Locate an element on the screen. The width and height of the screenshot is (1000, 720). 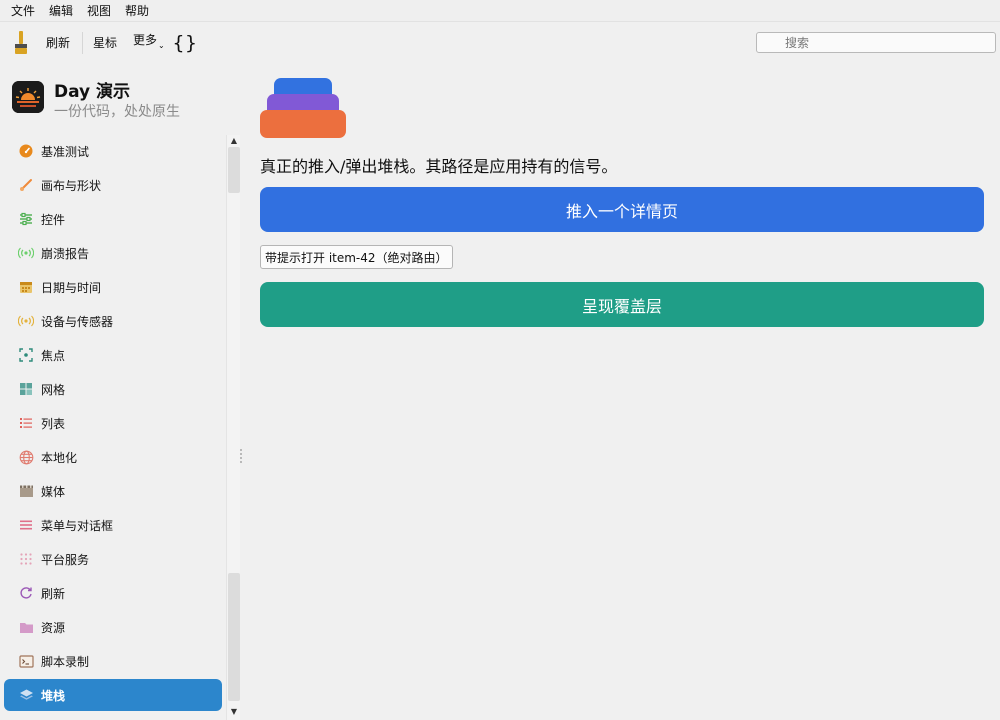
sidebar-scrollbar: ▲ ▼ is located at coordinates (233, 427).